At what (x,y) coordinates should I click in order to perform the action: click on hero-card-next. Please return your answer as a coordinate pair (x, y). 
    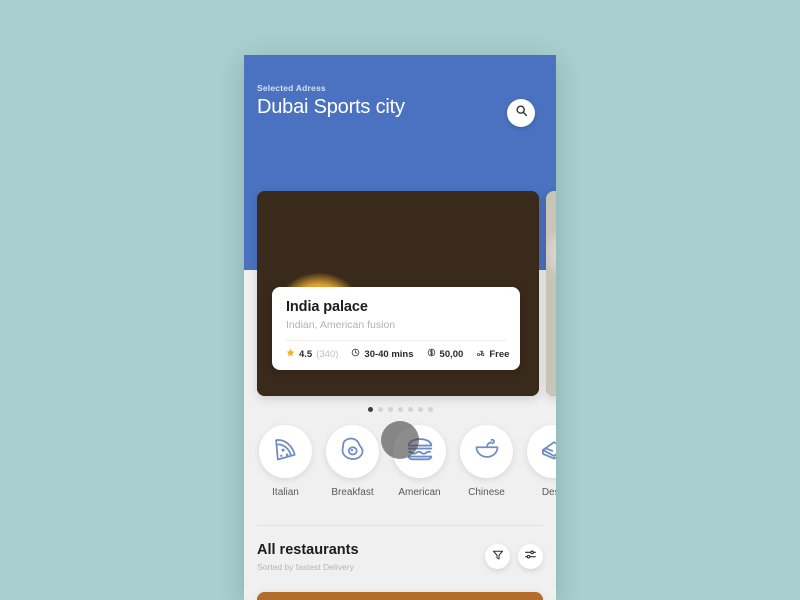
    Looking at the image, I should click on (551, 293).